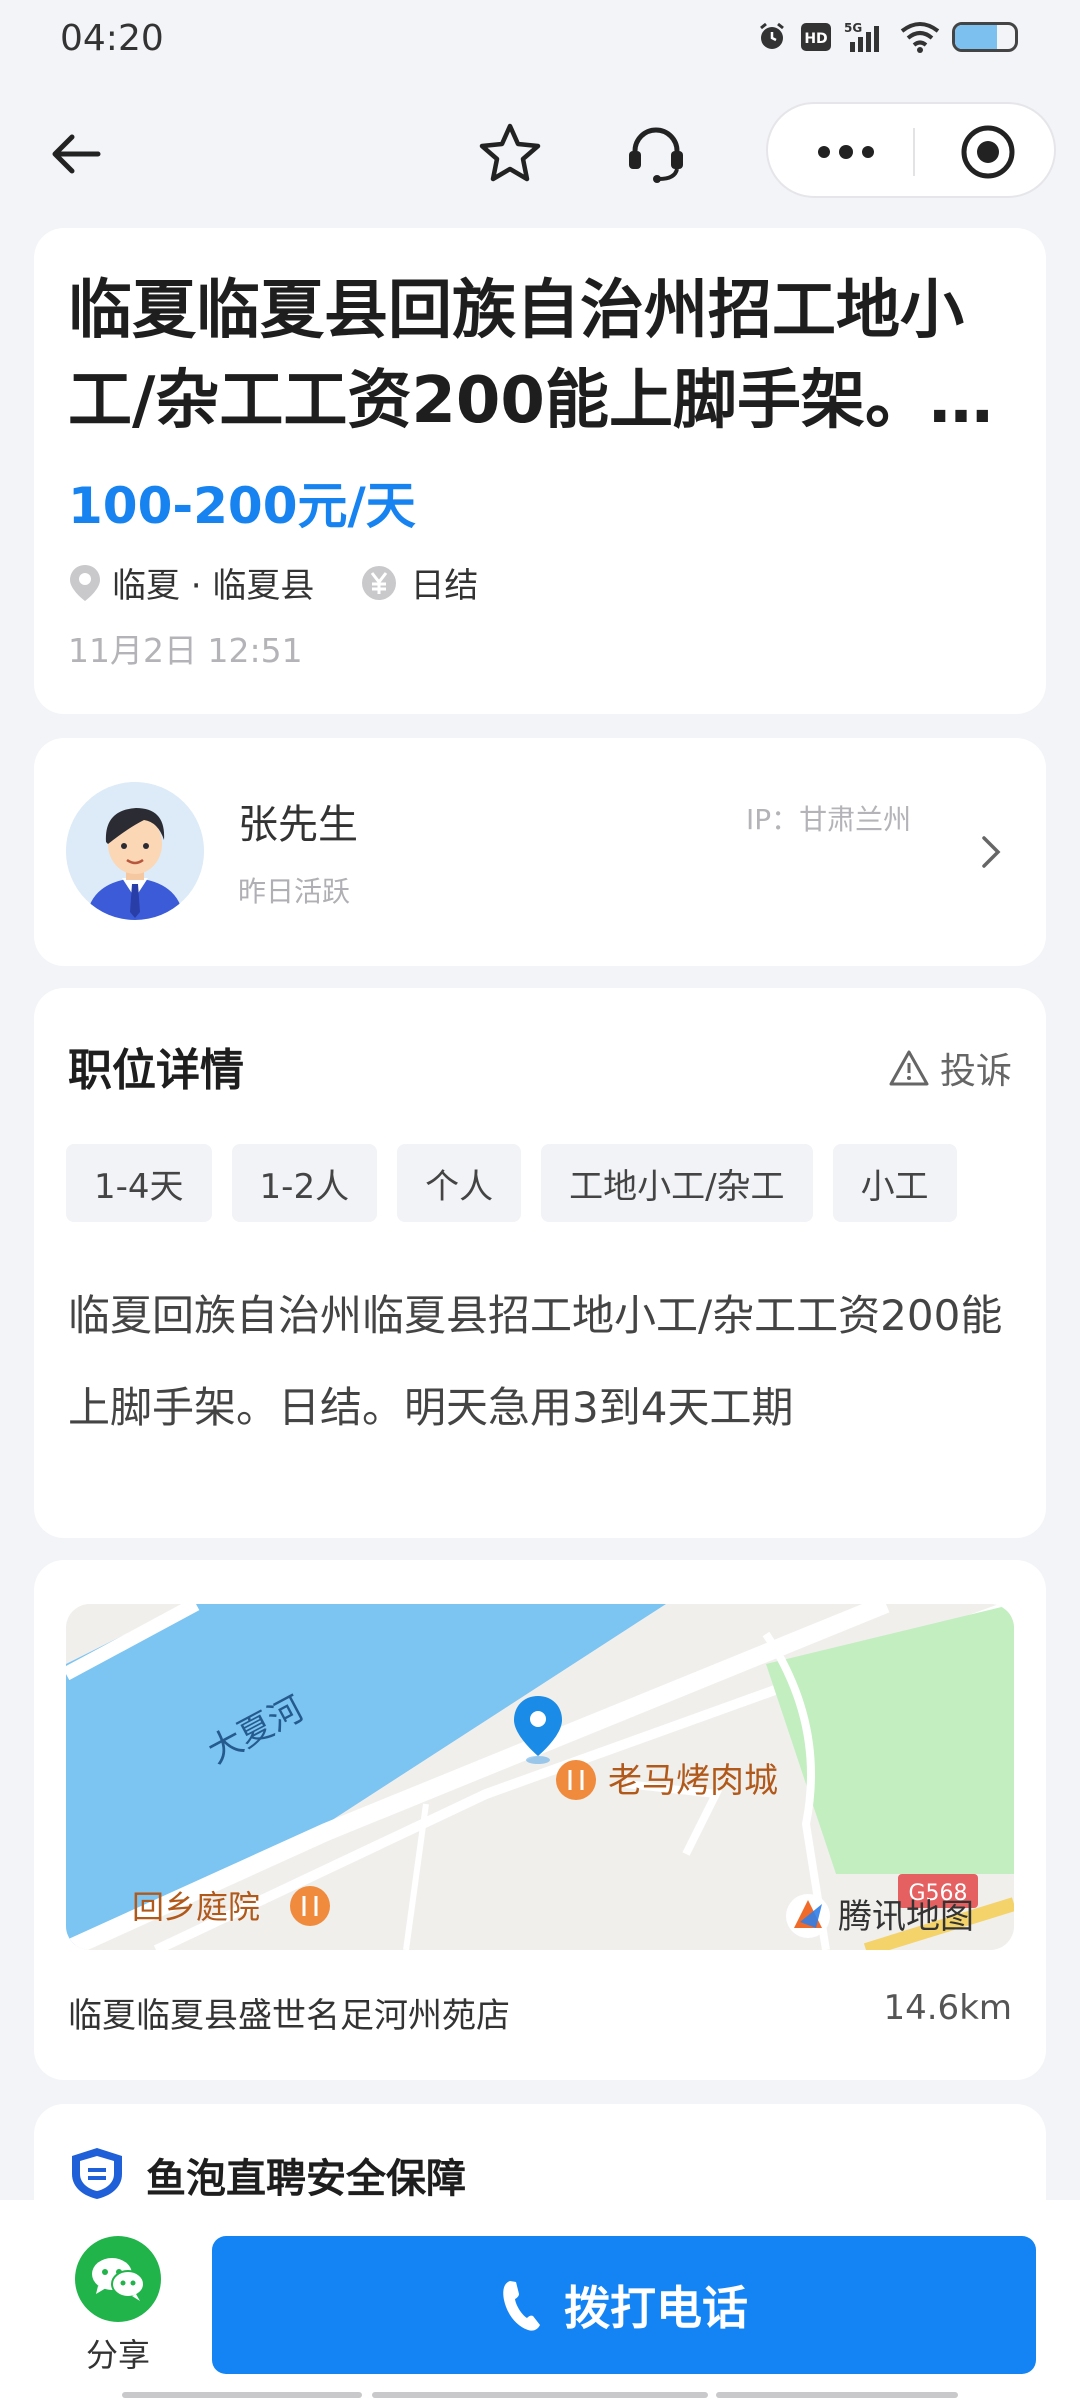 The width and height of the screenshot is (1080, 2408). I want to click on nav-bar, so click(540, 151).